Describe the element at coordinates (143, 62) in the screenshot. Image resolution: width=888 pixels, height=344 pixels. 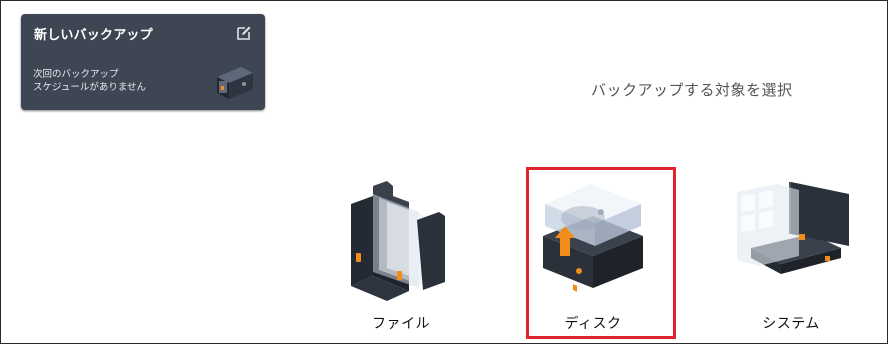
I see `new-backup-card: 新しいバックアップ 次回のバックアップ スケジュールがありません` at that location.